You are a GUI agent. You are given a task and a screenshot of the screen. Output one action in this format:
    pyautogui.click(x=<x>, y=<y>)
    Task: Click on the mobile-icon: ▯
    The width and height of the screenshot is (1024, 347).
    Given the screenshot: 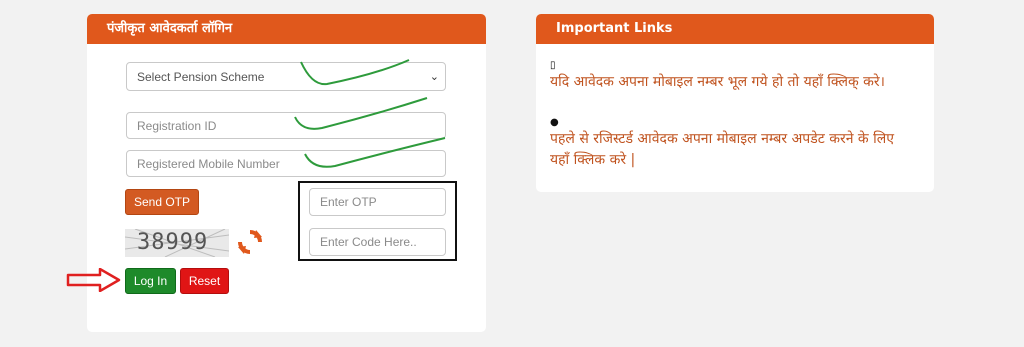 What is the action you would take?
    pyautogui.click(x=553, y=65)
    